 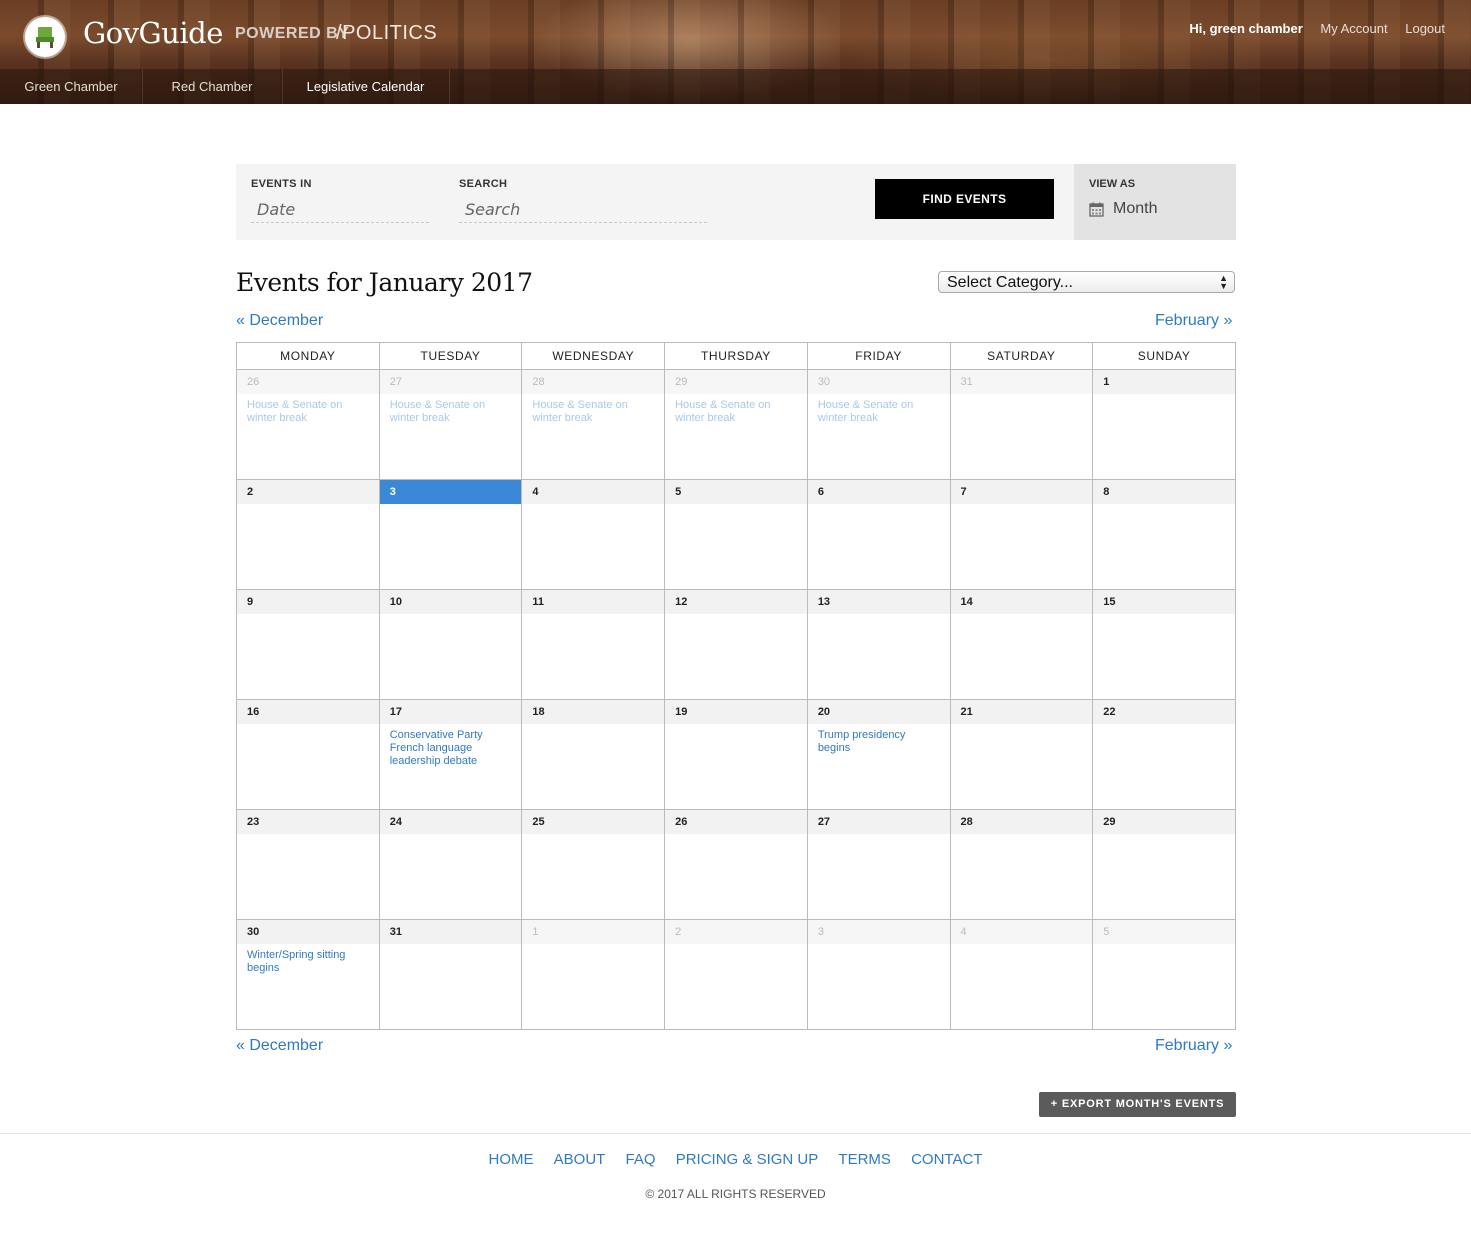 I want to click on nav-red-chamber: Red Chamber, so click(x=212, y=86).